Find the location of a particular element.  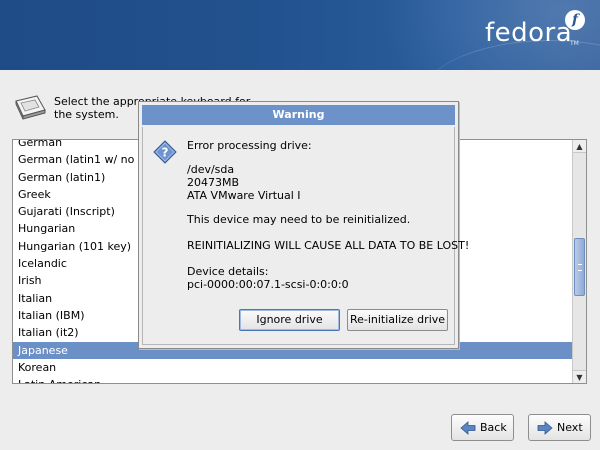

logo-trademark: TM is located at coordinates (574, 43).